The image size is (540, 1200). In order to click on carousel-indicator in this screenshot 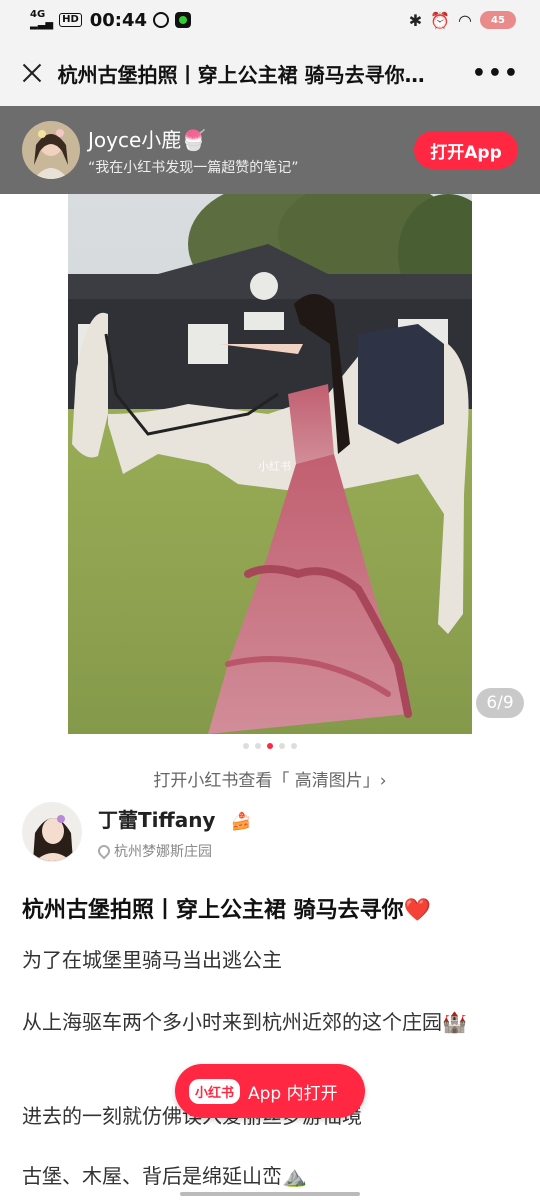, I will do `click(270, 746)`.